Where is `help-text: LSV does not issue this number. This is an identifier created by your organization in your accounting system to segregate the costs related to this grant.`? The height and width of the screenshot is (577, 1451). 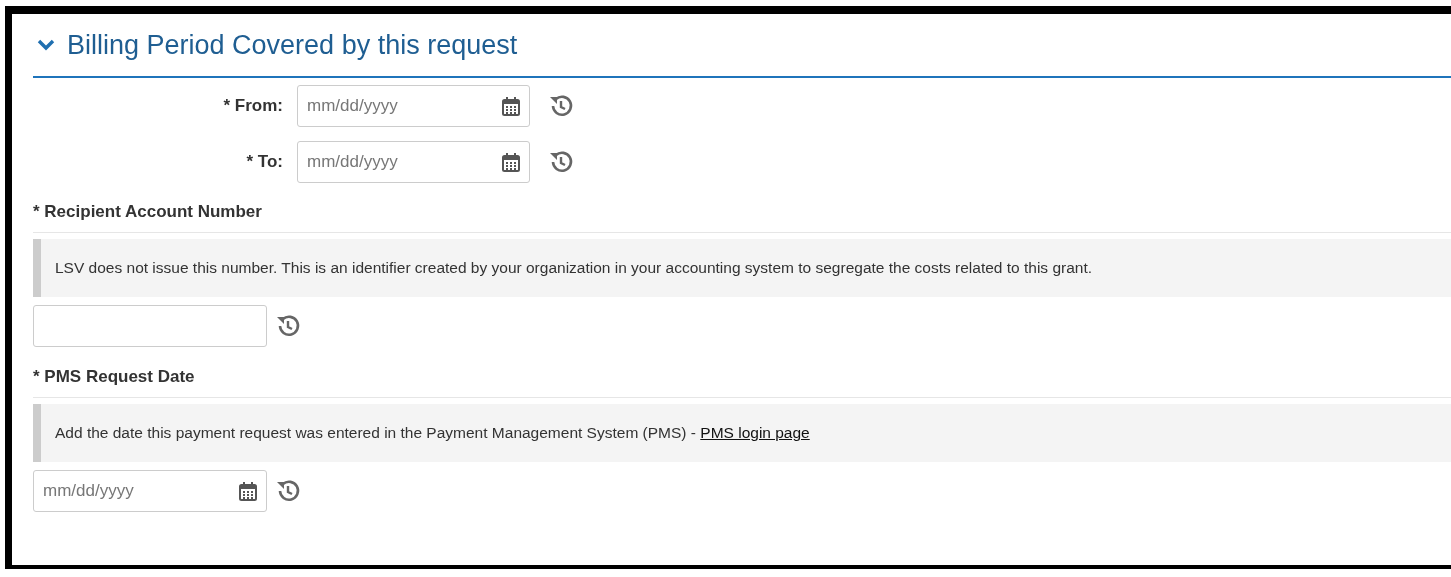
help-text: LSV does not issue this number. This is an identifier created by your organization in your accounting system to segregate the costs related to this grant. is located at coordinates (742, 268).